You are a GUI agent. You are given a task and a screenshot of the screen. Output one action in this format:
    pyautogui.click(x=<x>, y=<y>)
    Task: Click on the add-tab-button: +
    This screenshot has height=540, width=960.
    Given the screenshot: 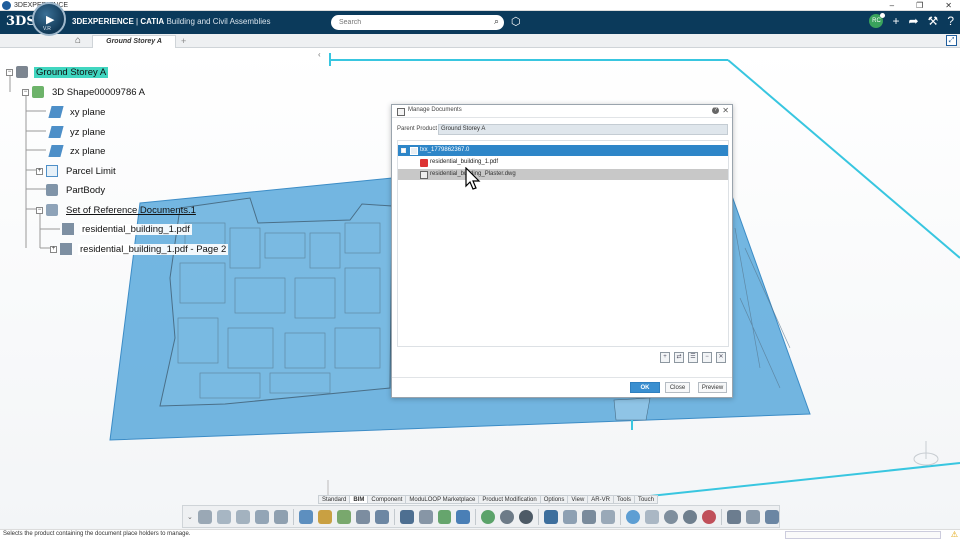 What is the action you would take?
    pyautogui.click(x=183, y=41)
    